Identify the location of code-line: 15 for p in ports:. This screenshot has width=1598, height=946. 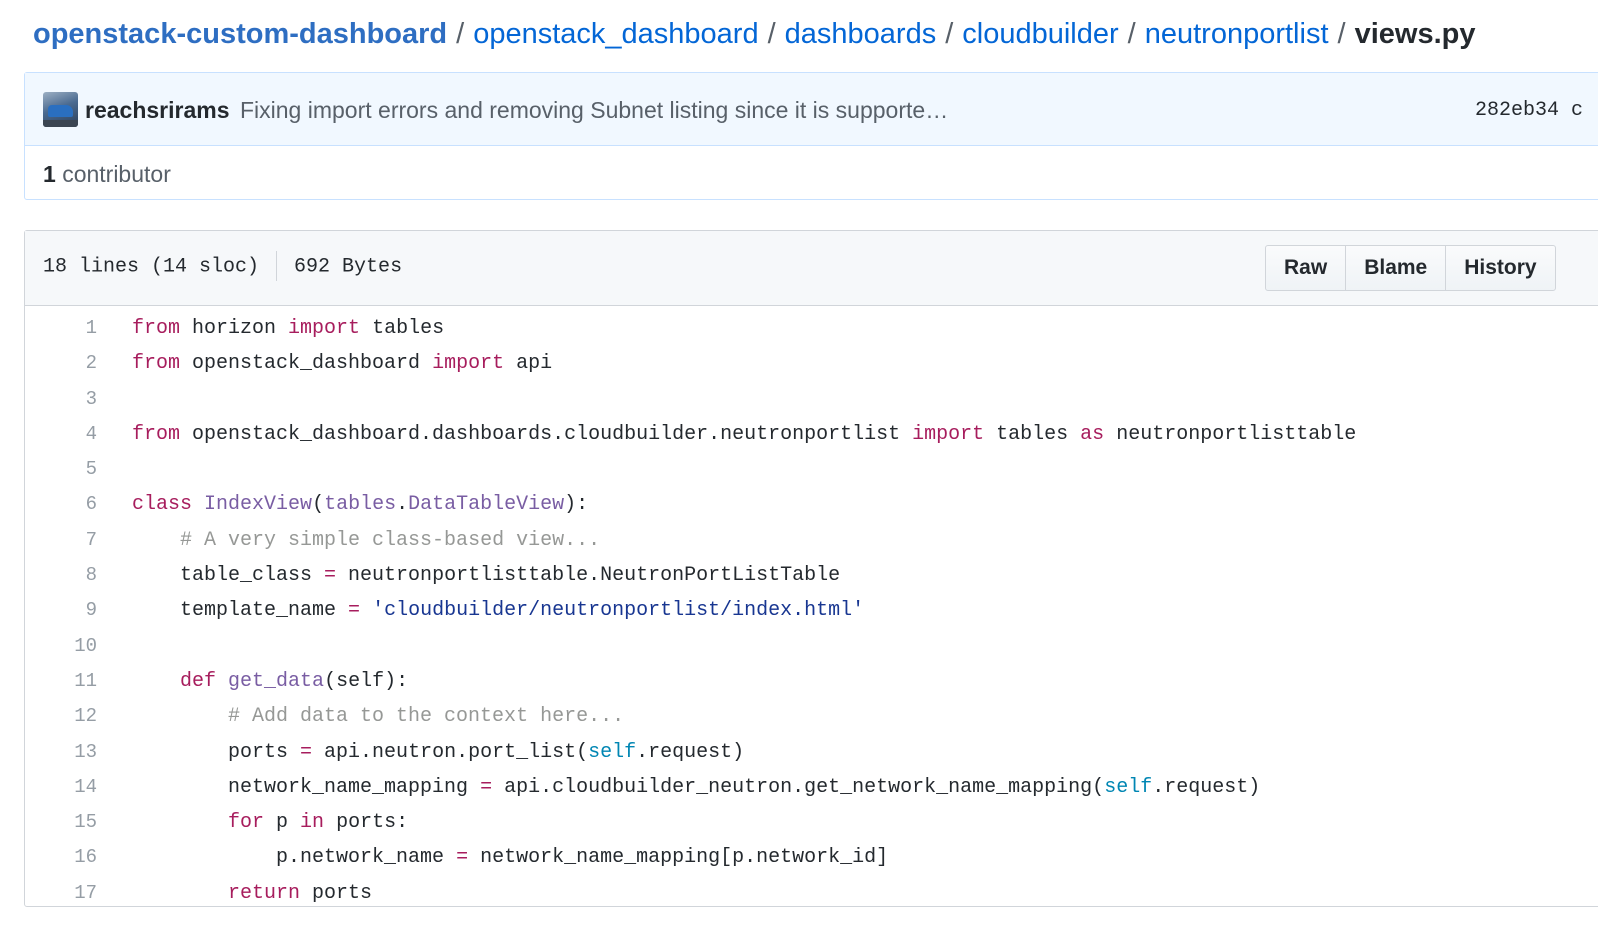
(811, 822).